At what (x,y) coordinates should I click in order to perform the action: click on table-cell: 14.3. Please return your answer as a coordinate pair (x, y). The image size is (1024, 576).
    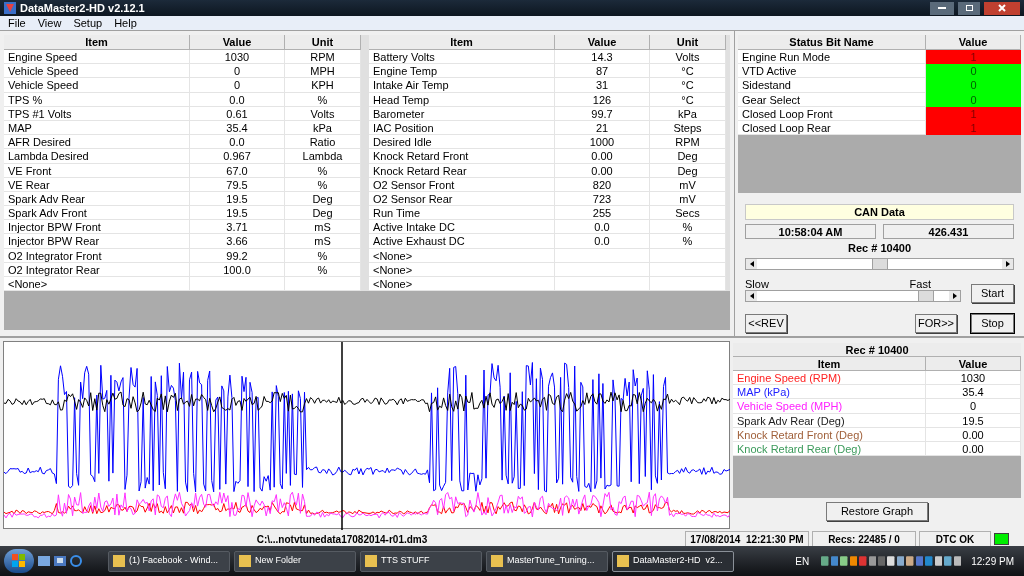
    Looking at the image, I should click on (602, 57).